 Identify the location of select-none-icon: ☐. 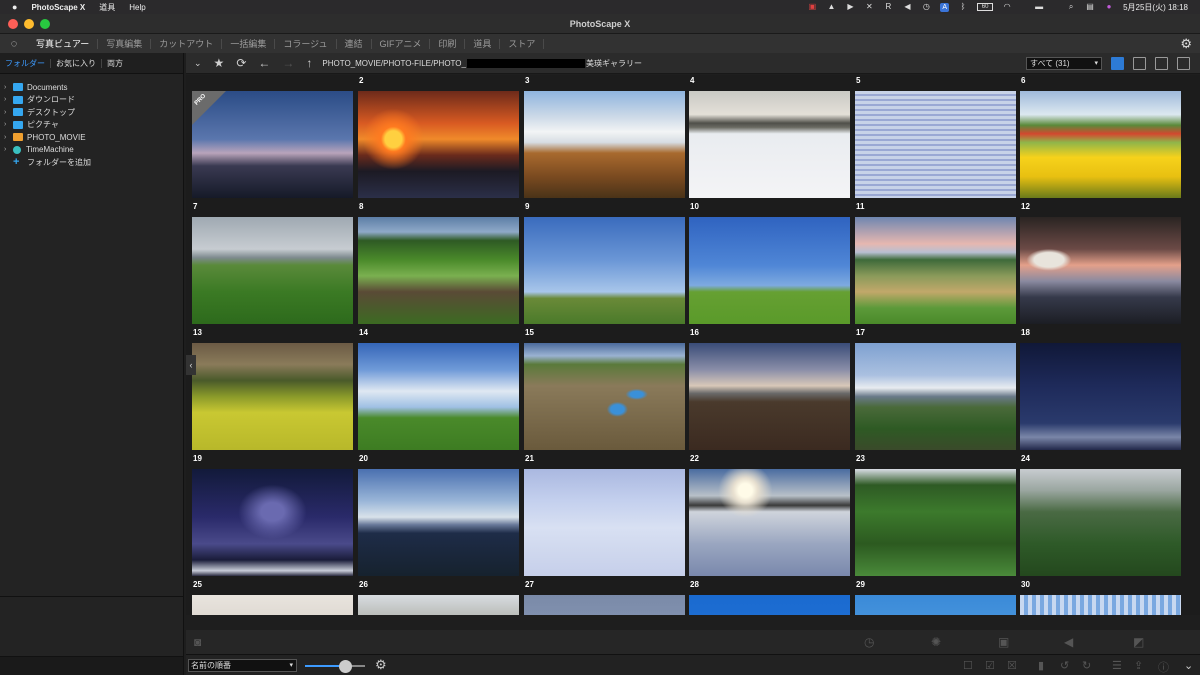
(968, 665).